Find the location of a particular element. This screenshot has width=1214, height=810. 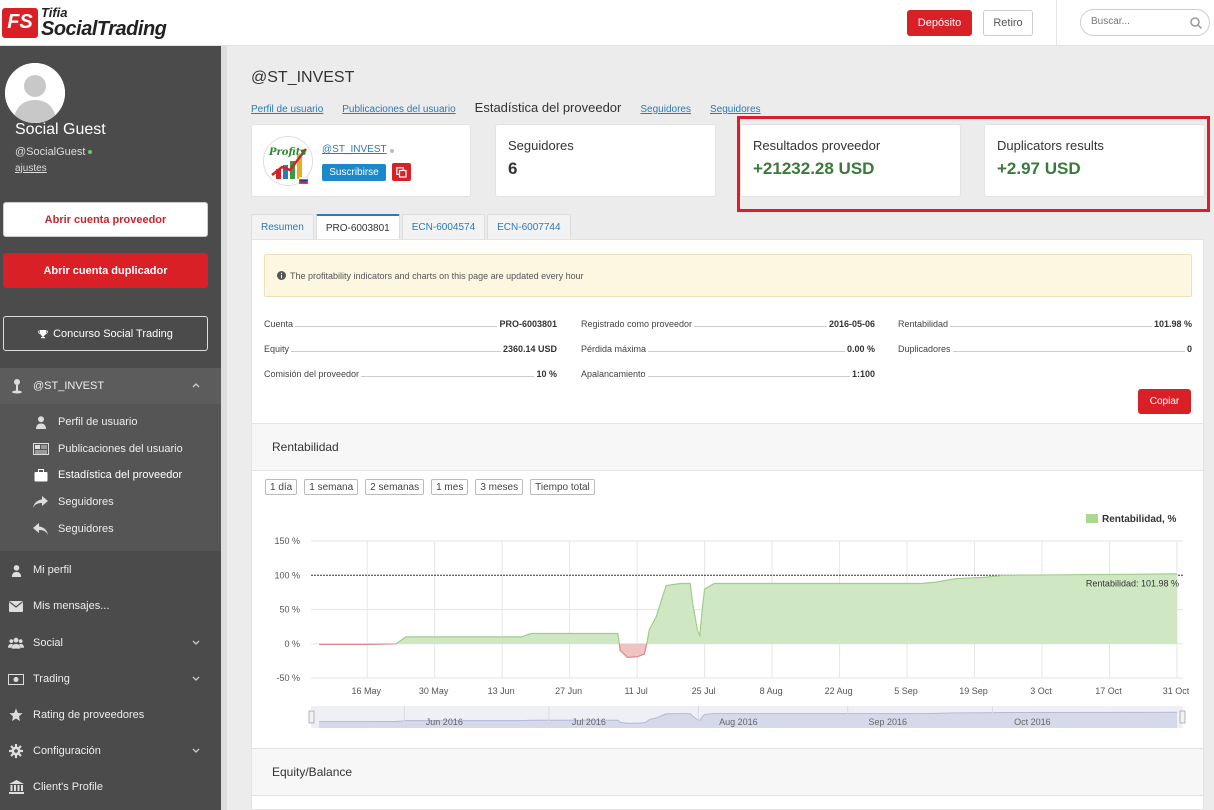

stat-row: Rentabilidad 101.98 % is located at coordinates (1045, 324).